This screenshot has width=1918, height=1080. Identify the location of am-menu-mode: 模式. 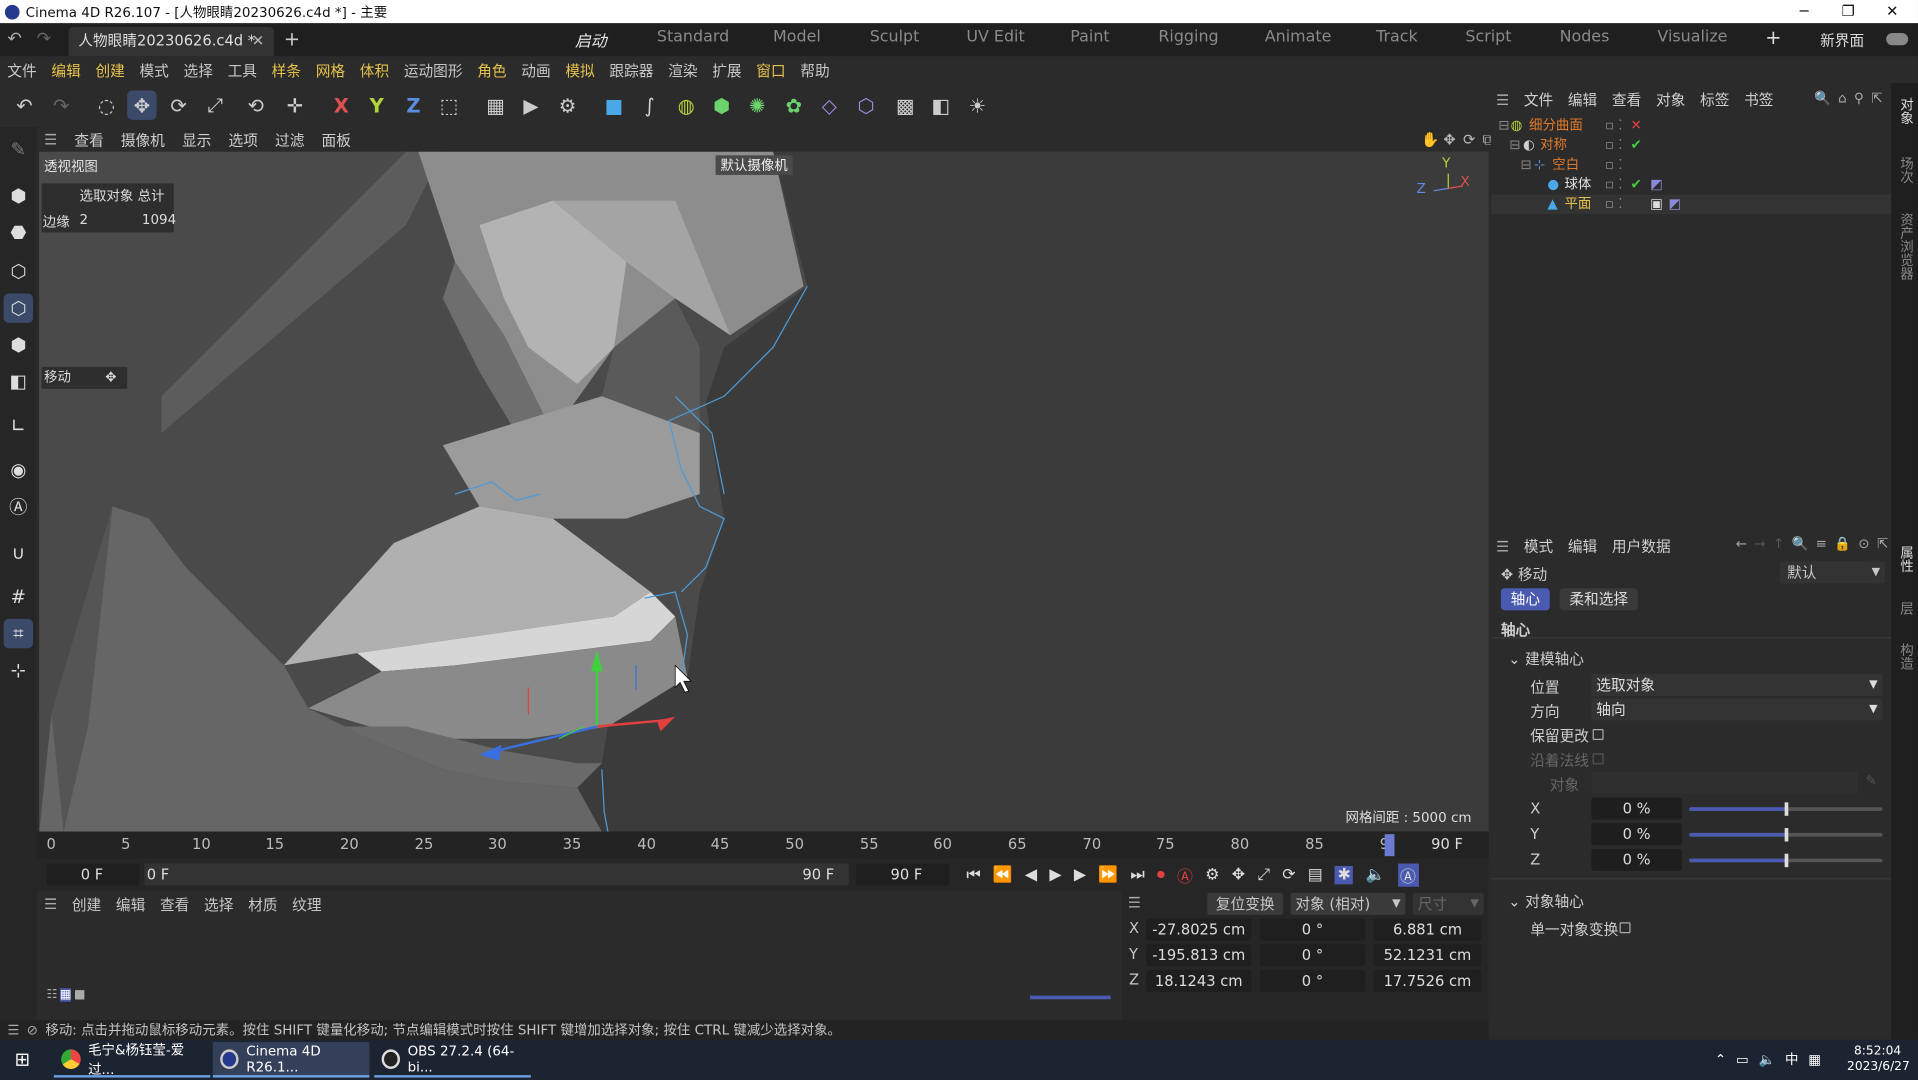
(1538, 546).